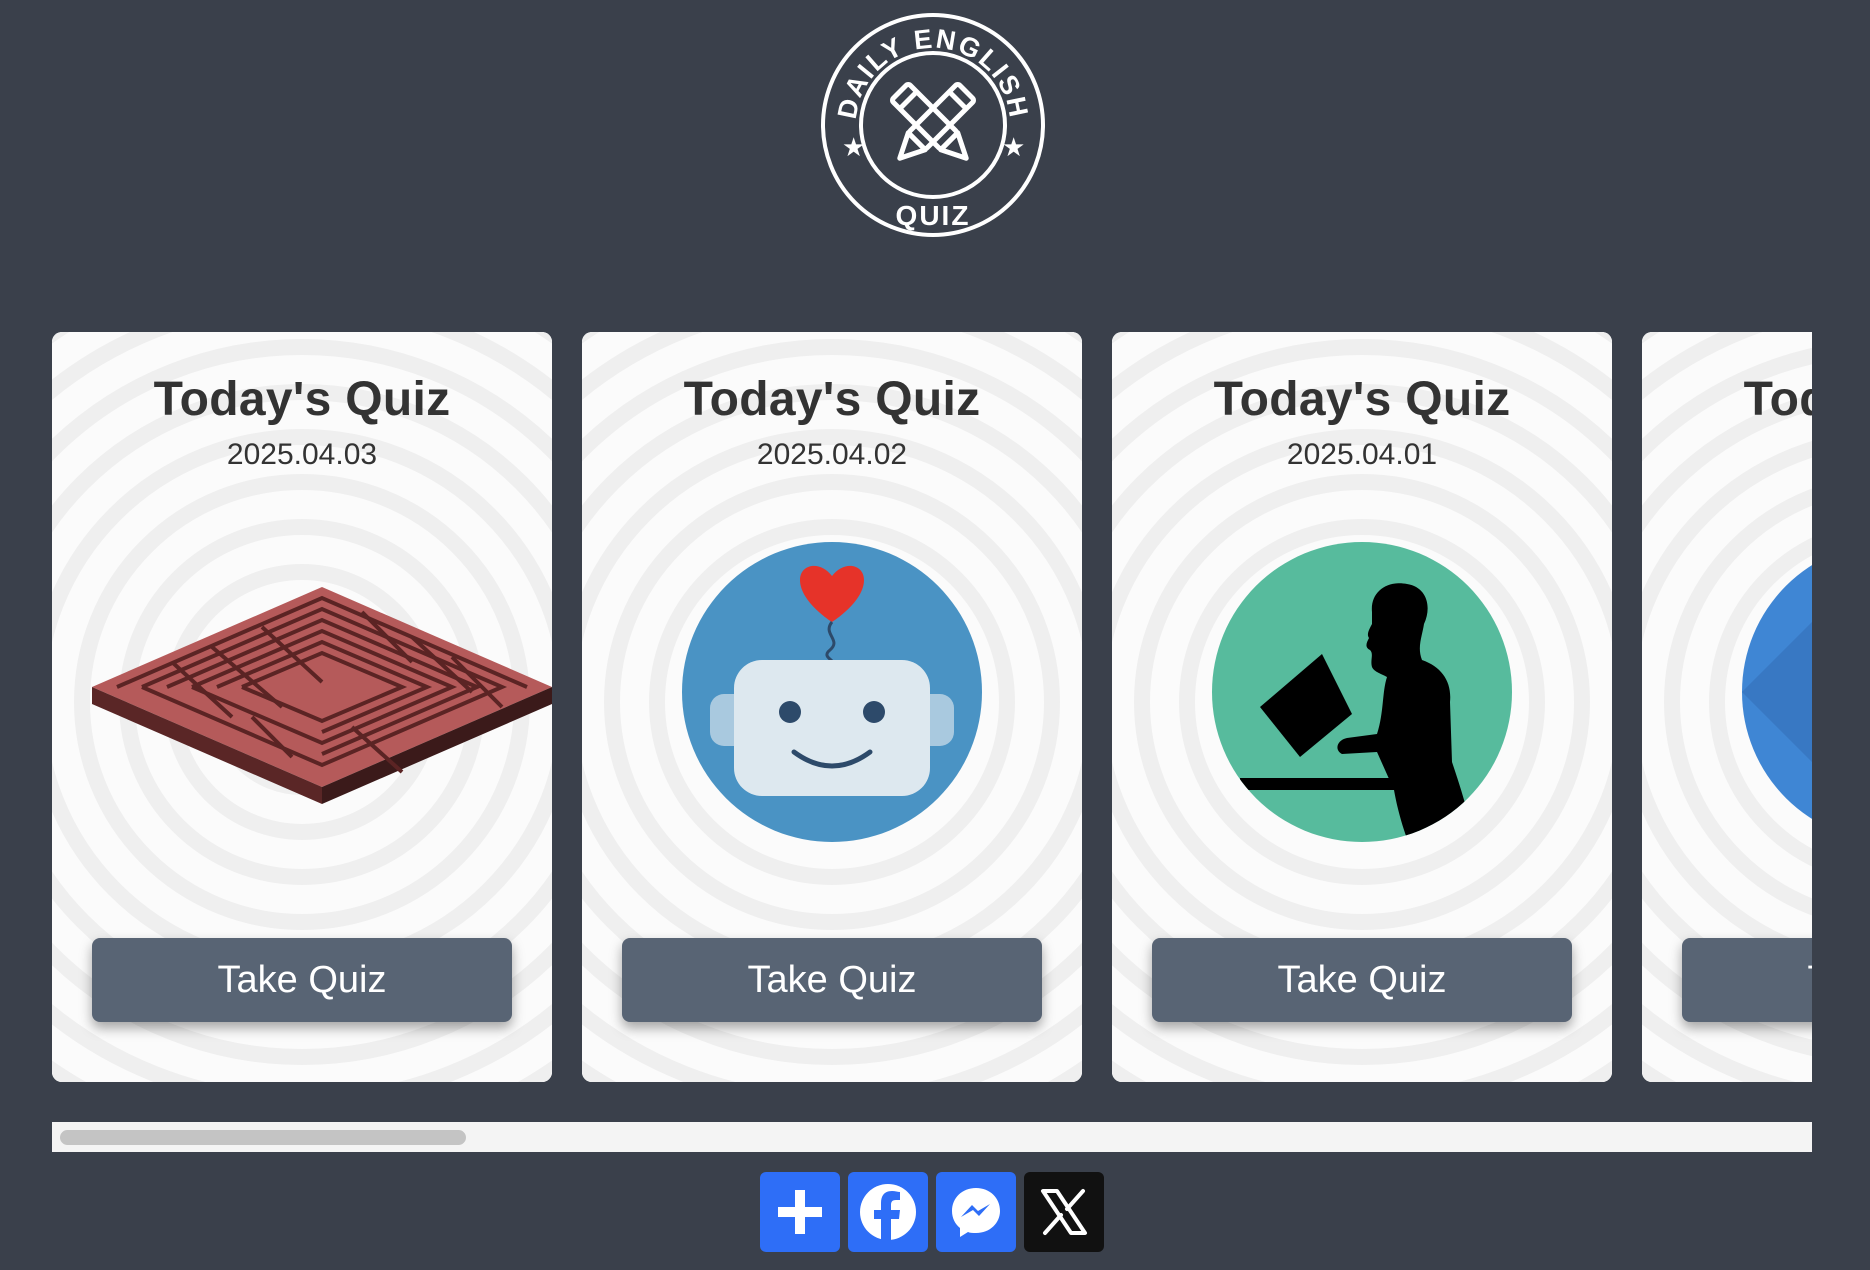 The height and width of the screenshot is (1270, 1870). I want to click on share-bar, so click(932, 1212).